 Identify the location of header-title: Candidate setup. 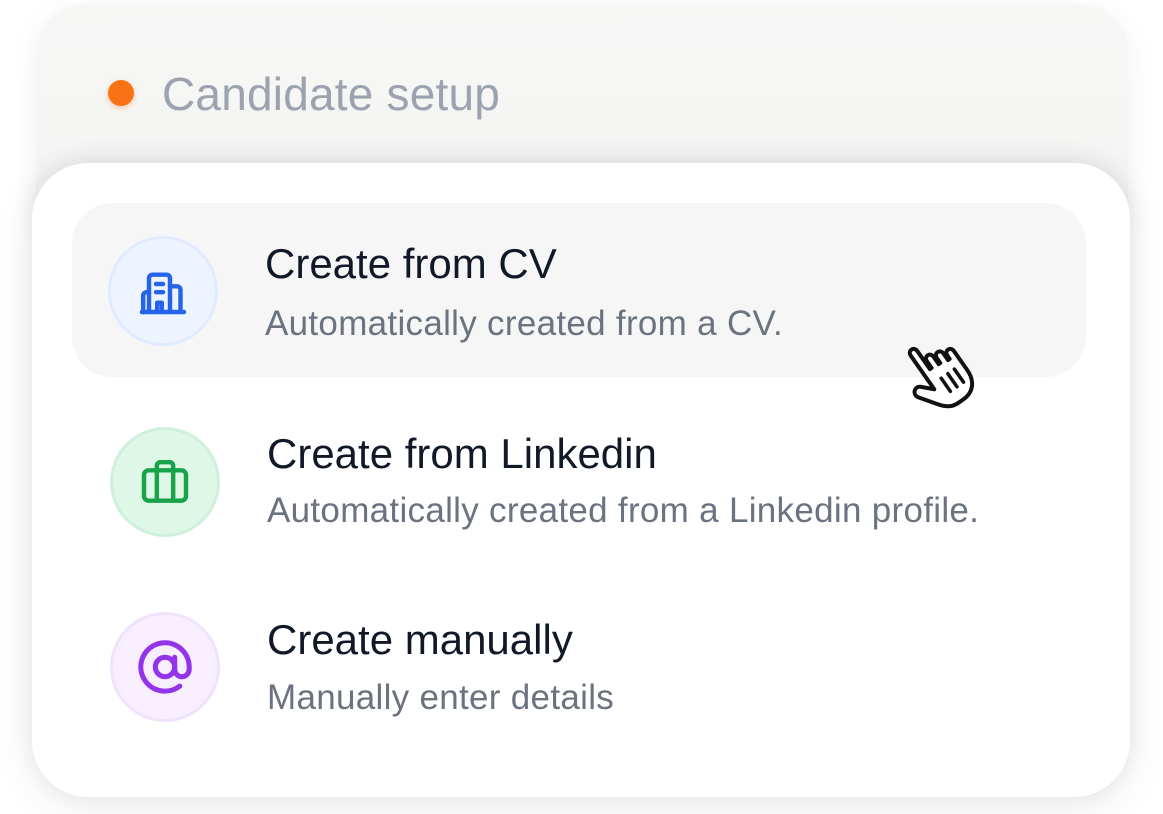
(331, 94).